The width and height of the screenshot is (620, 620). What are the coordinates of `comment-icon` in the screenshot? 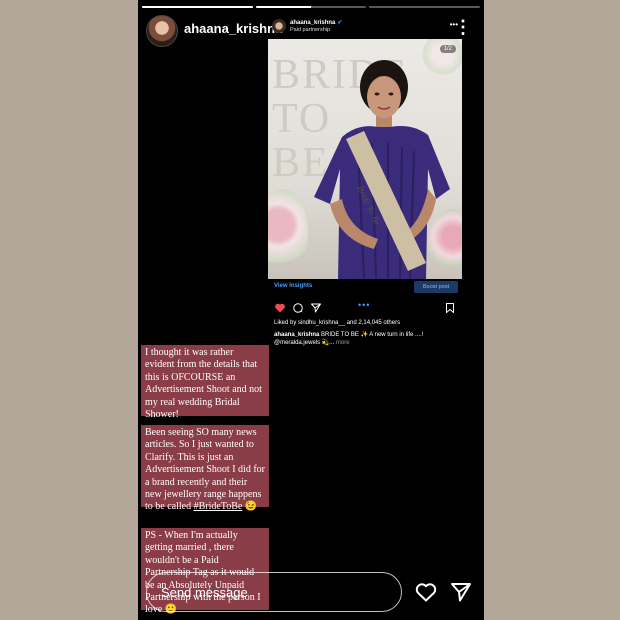 It's located at (298, 308).